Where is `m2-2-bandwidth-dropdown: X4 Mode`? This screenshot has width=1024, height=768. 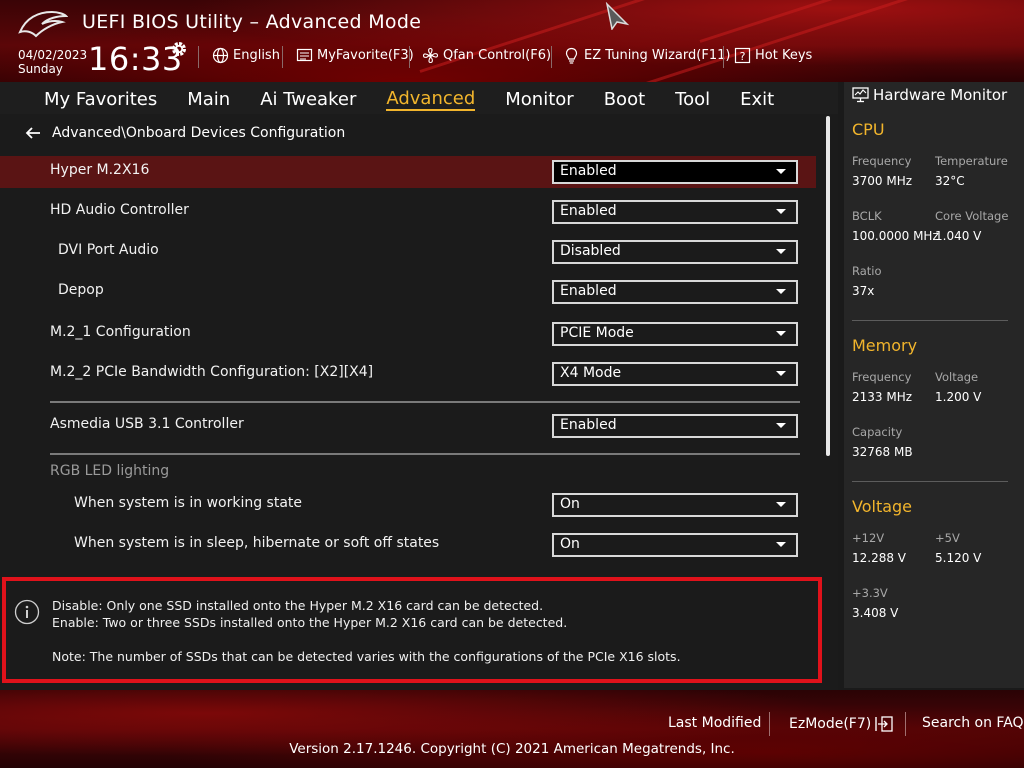
m2-2-bandwidth-dropdown: X4 Mode is located at coordinates (675, 374).